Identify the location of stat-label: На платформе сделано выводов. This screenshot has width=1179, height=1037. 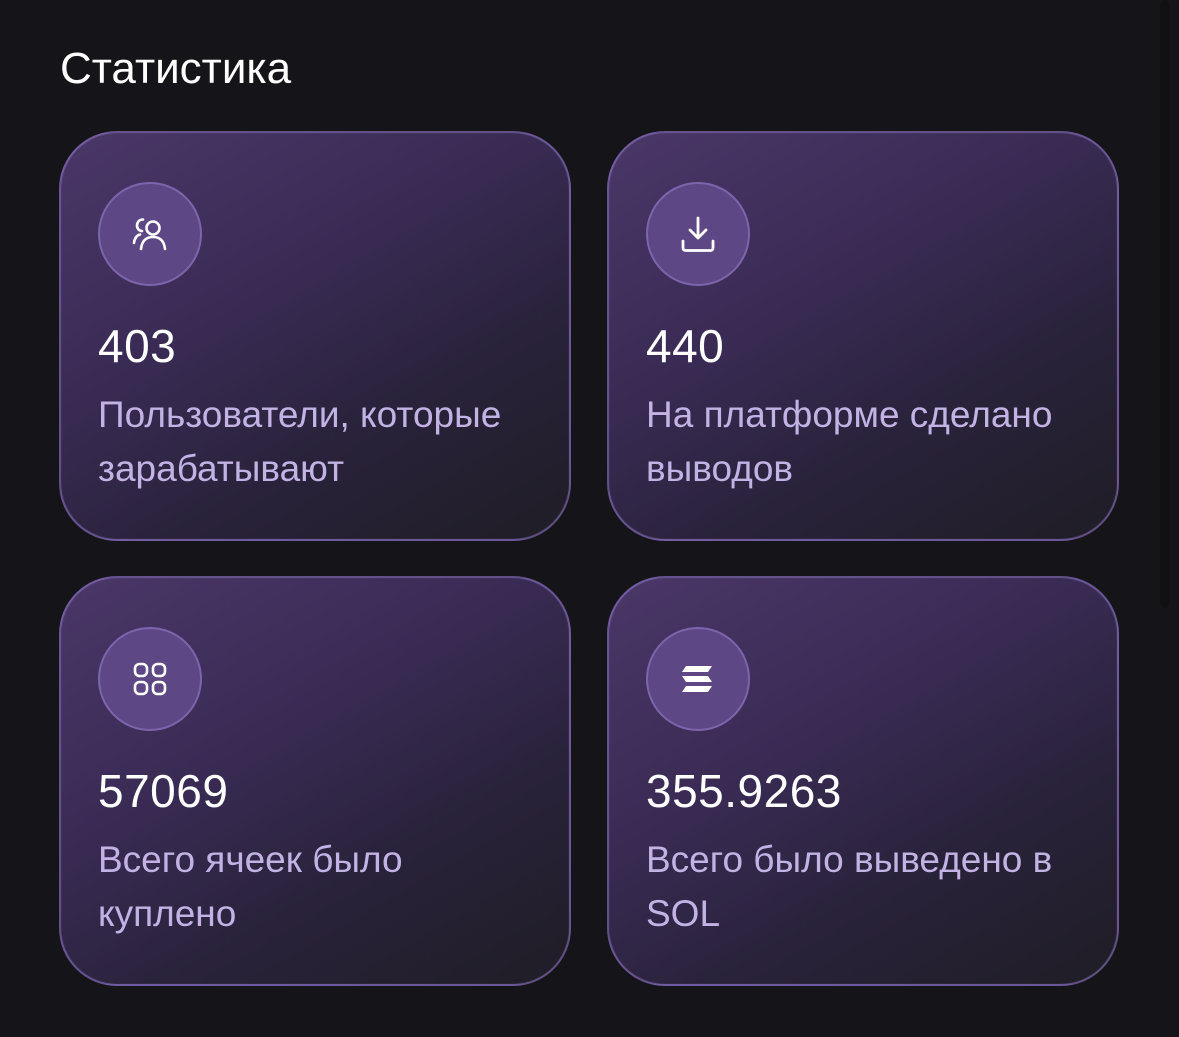
(849, 441).